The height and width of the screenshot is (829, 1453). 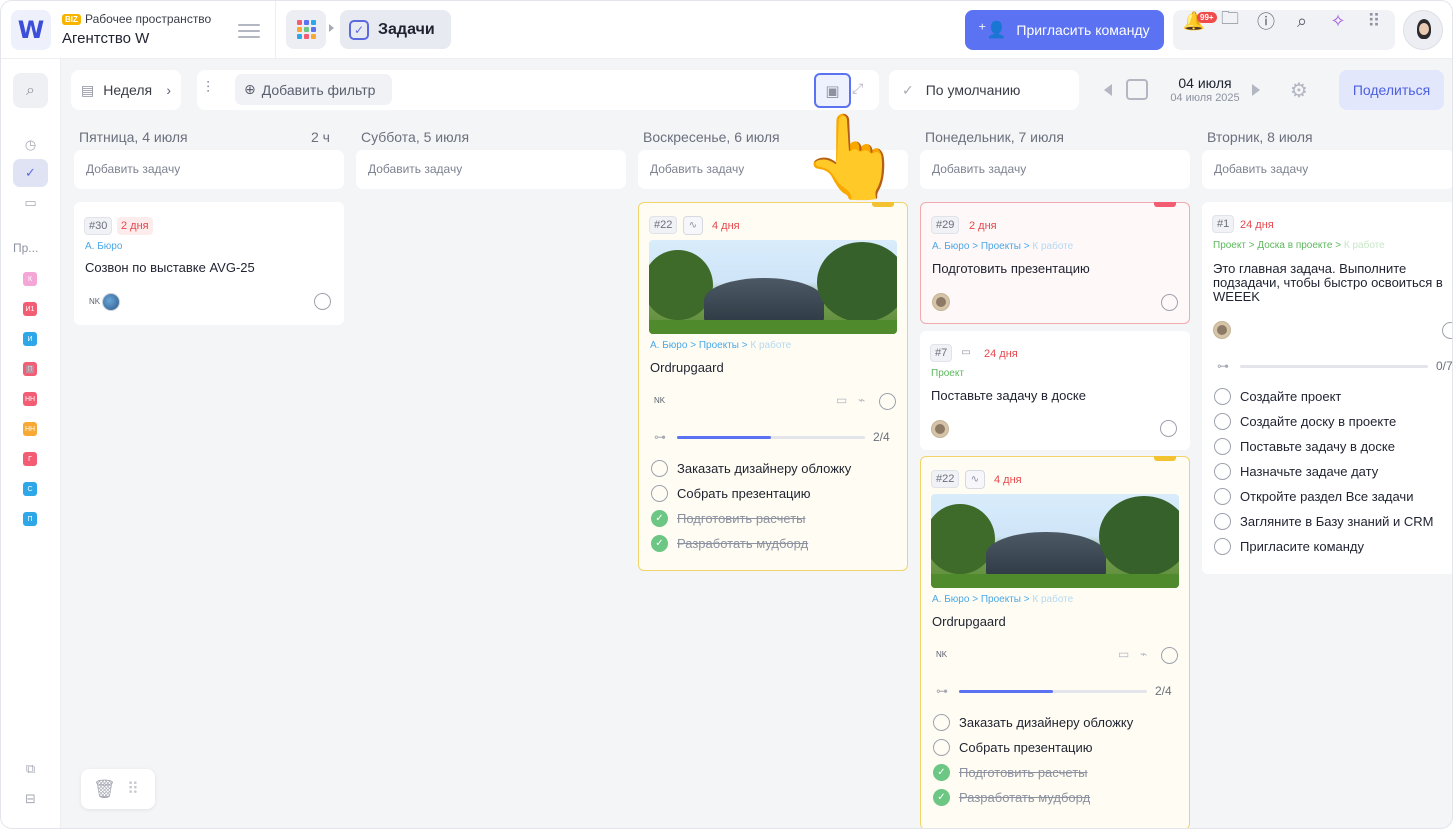 What do you see at coordinates (881, 437) in the screenshot?
I see `subtask-count: 2/4` at bounding box center [881, 437].